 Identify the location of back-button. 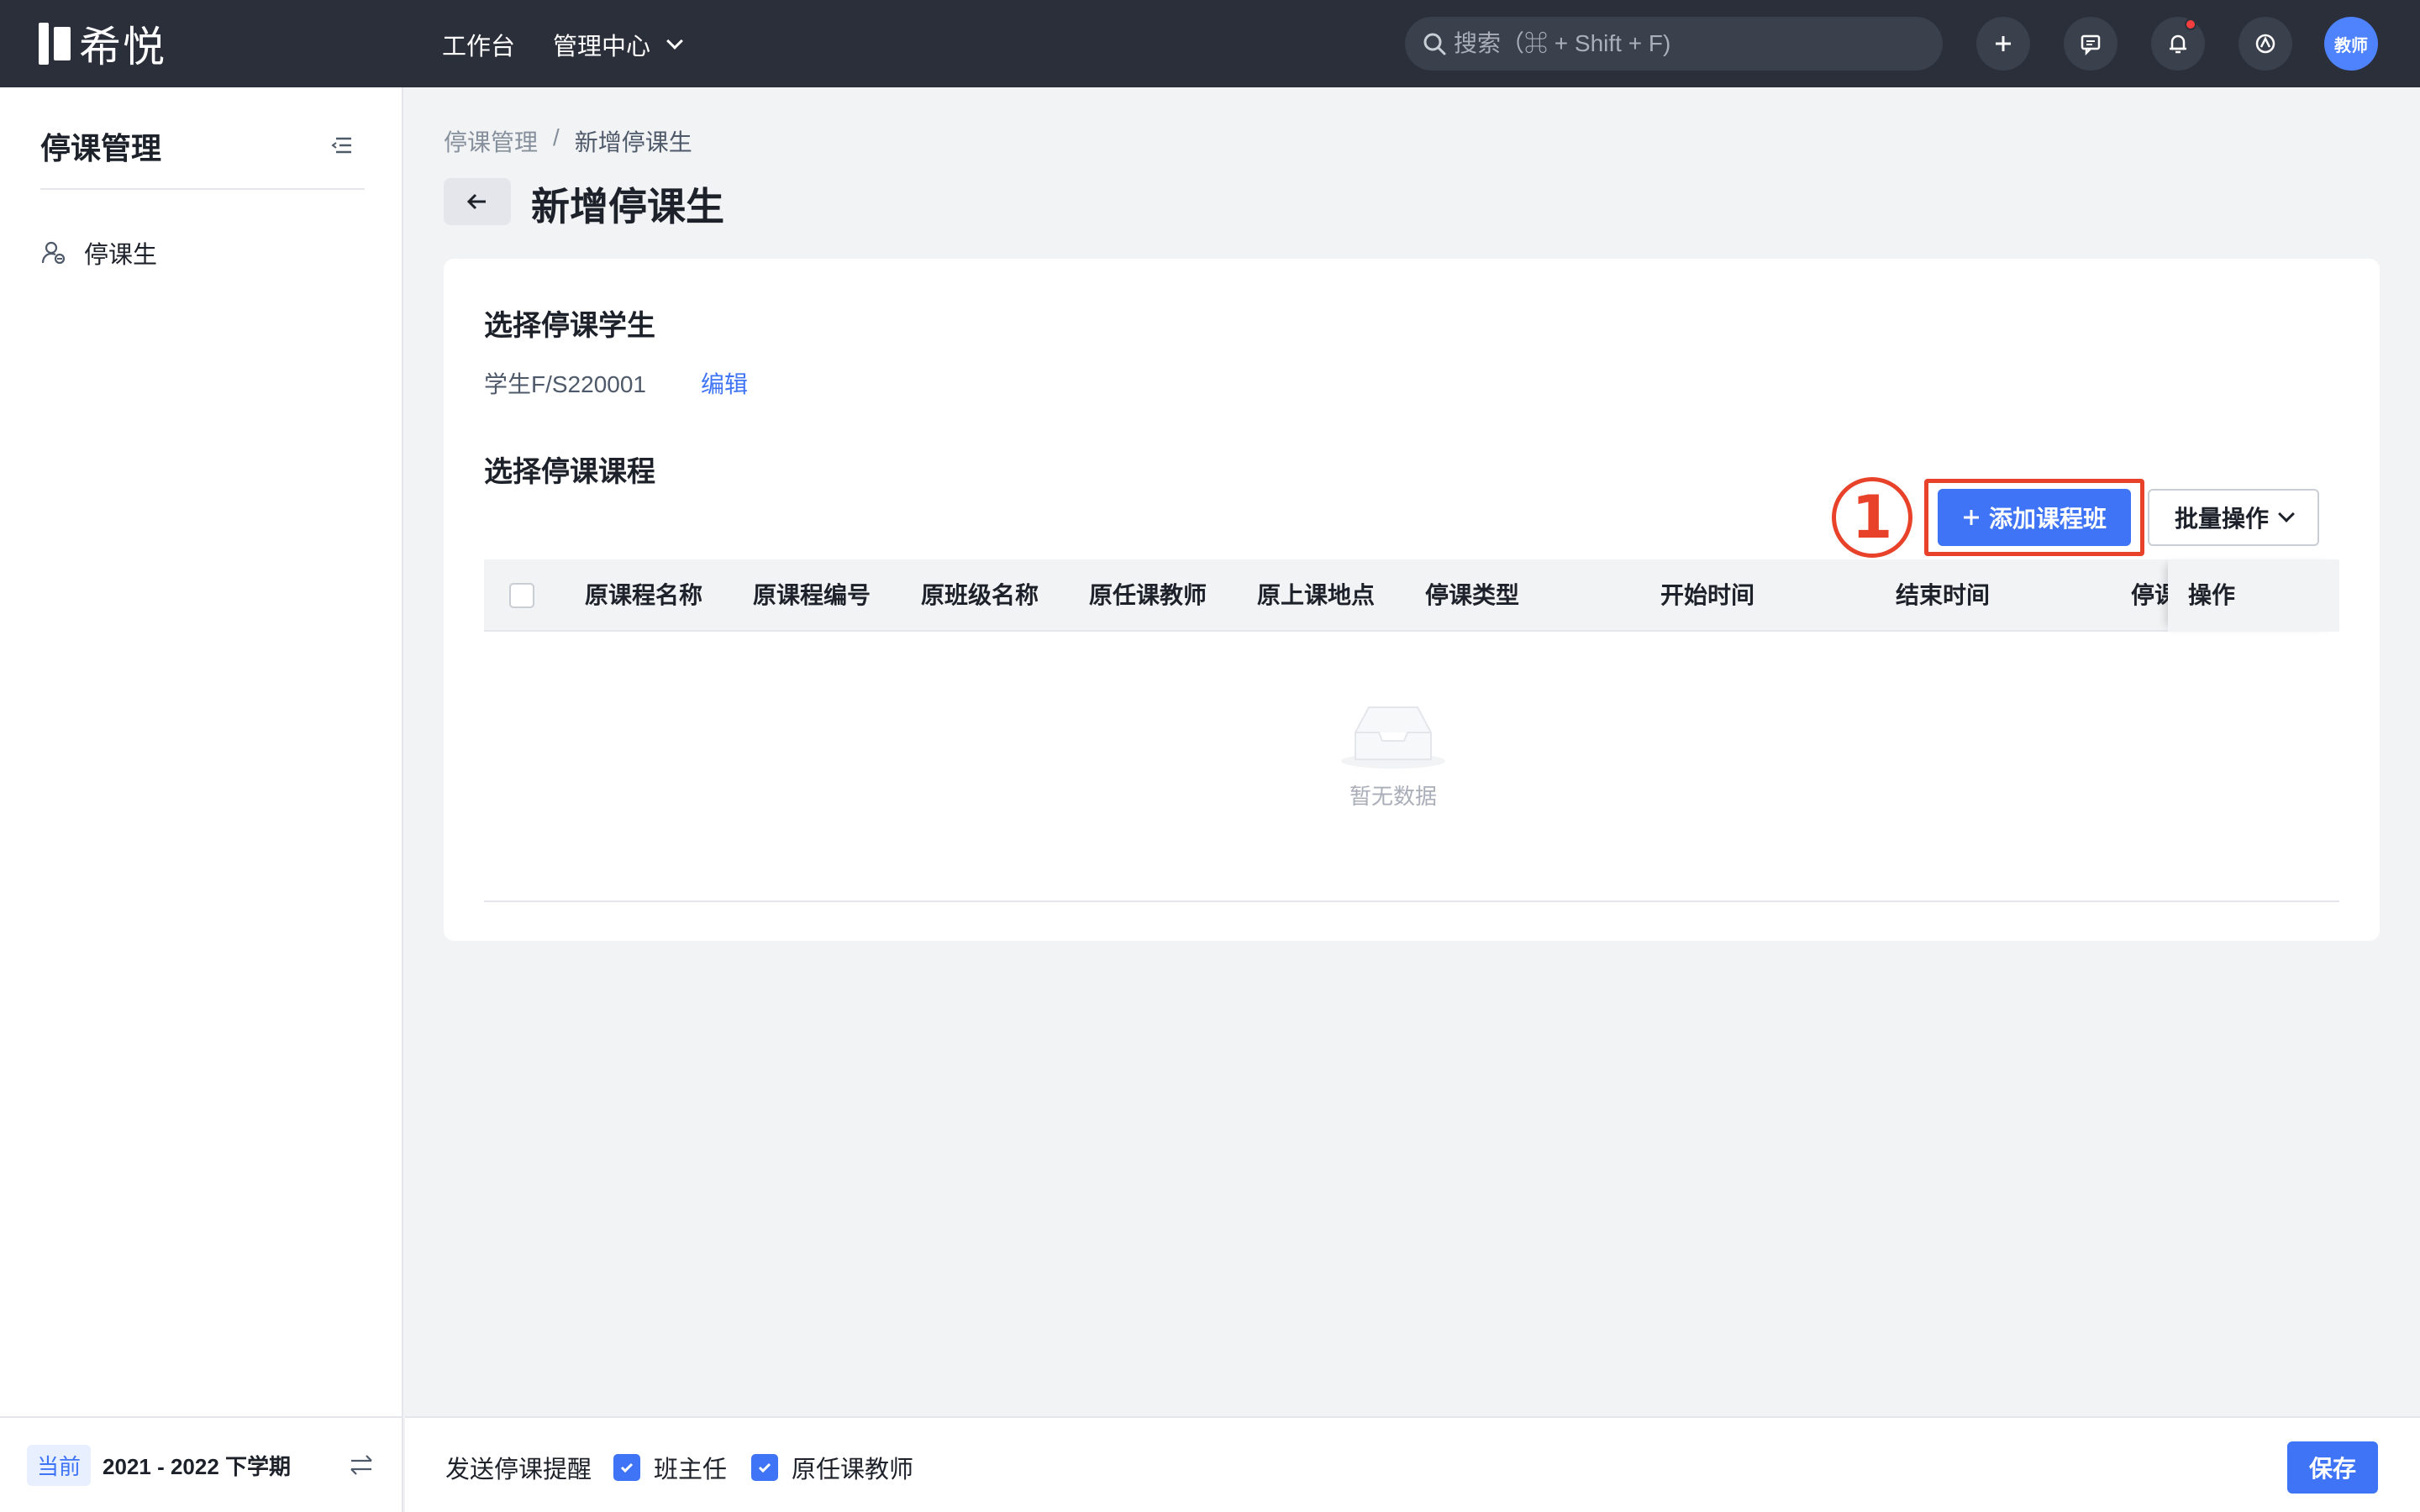
(478, 201).